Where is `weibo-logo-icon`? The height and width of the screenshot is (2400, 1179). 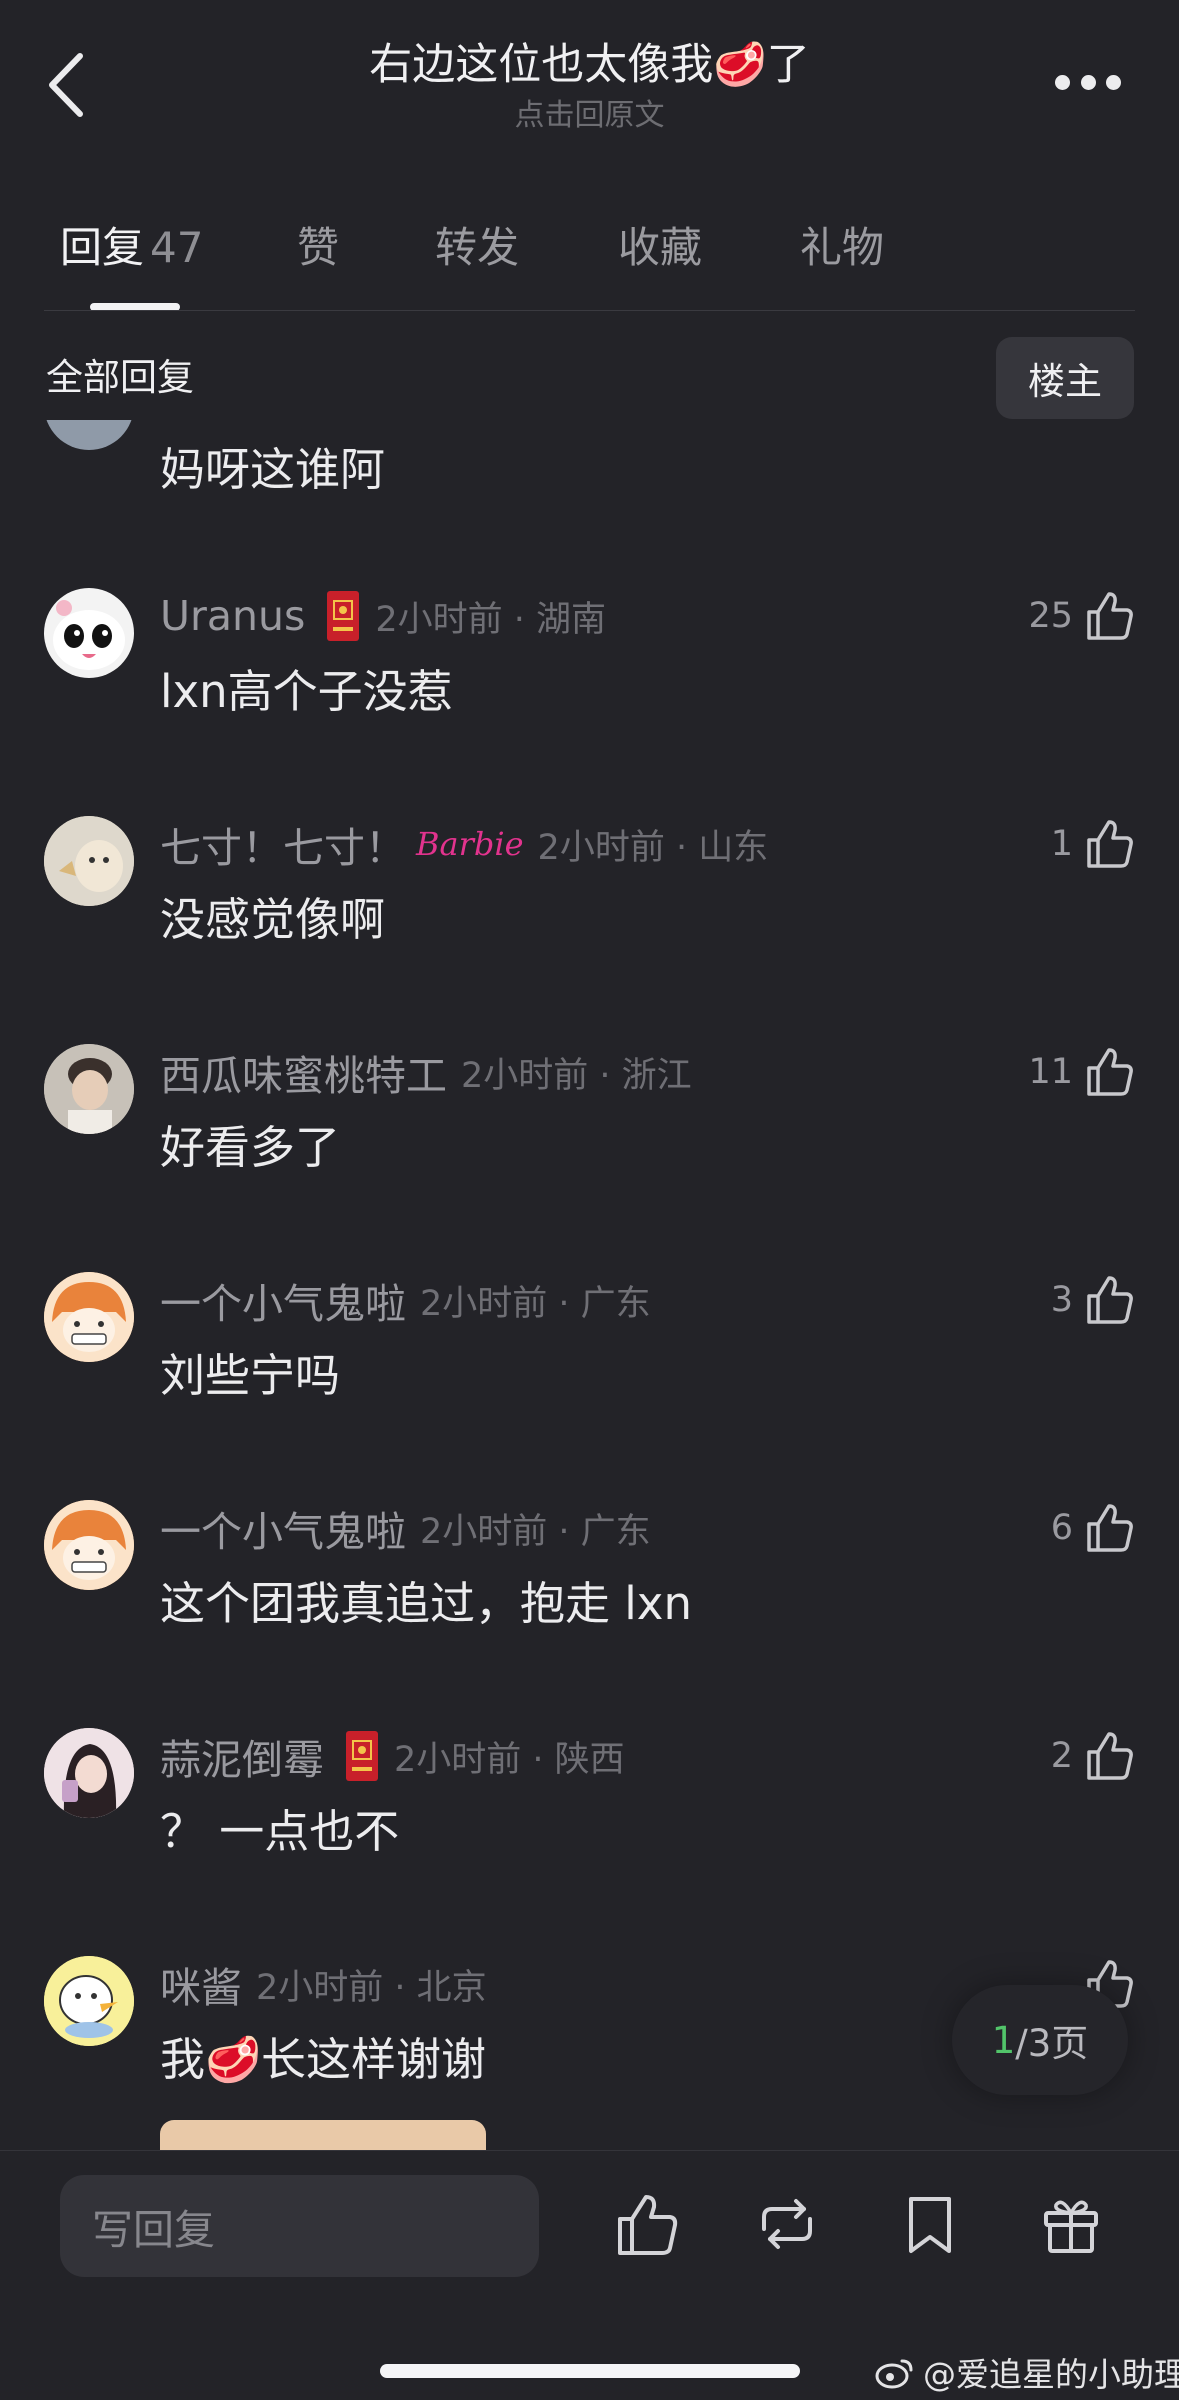
weibo-logo-icon is located at coordinates (894, 2374).